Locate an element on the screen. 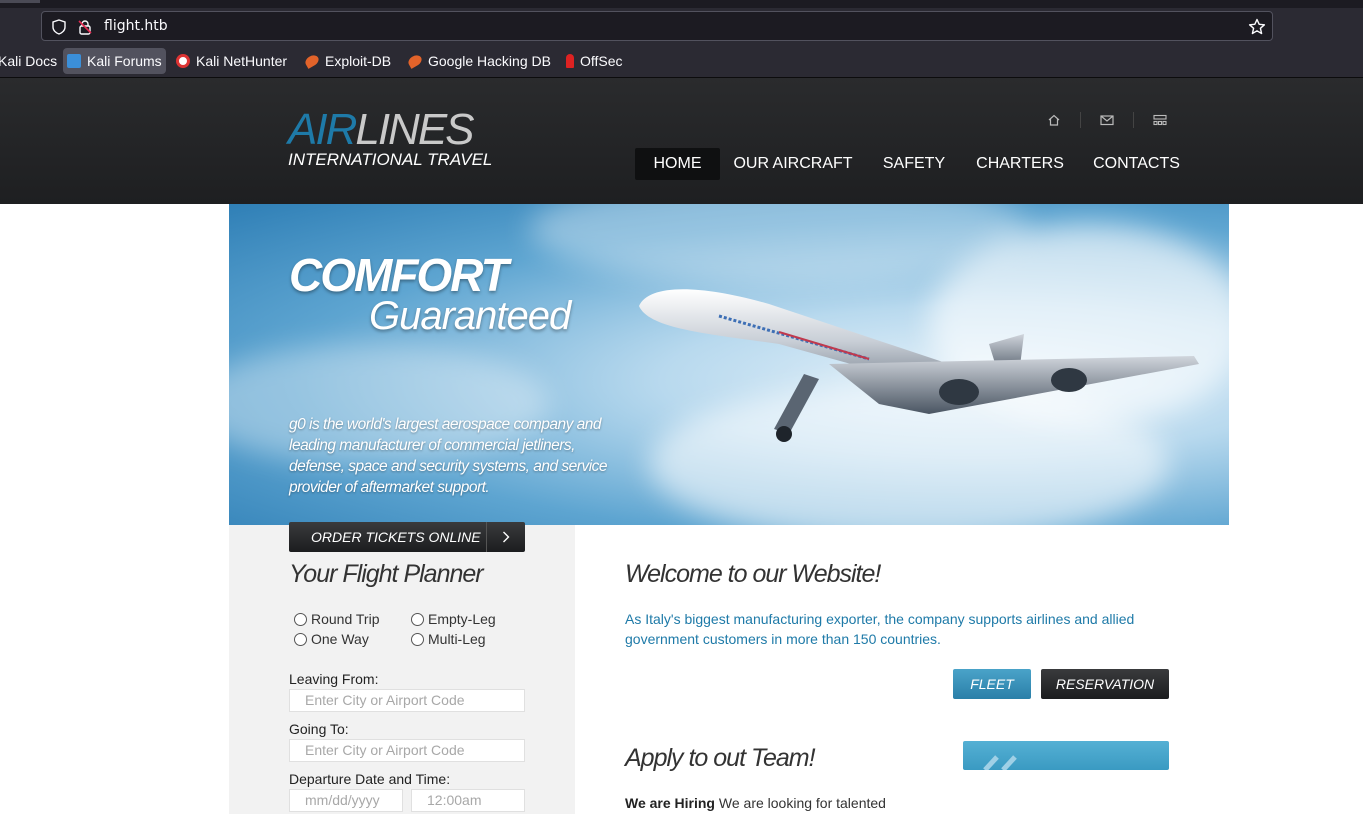  mail-icon is located at coordinates (1107, 120).